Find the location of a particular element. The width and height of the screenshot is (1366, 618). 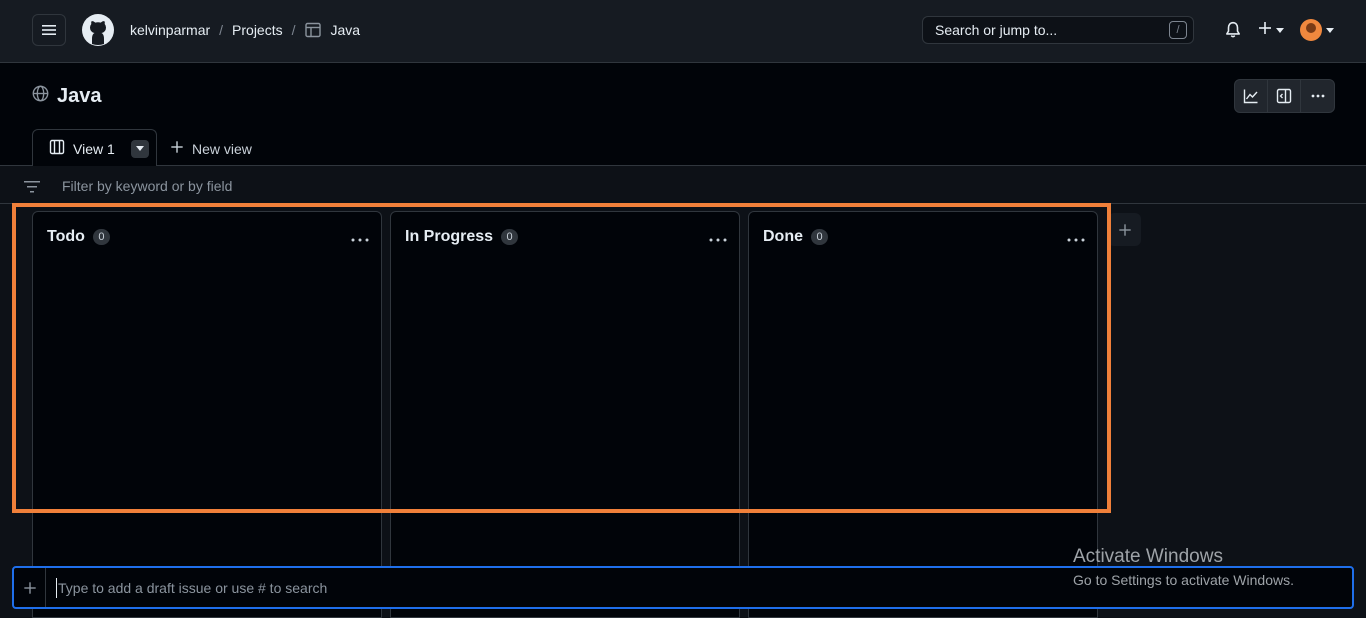

avatar is located at coordinates (1311, 30).